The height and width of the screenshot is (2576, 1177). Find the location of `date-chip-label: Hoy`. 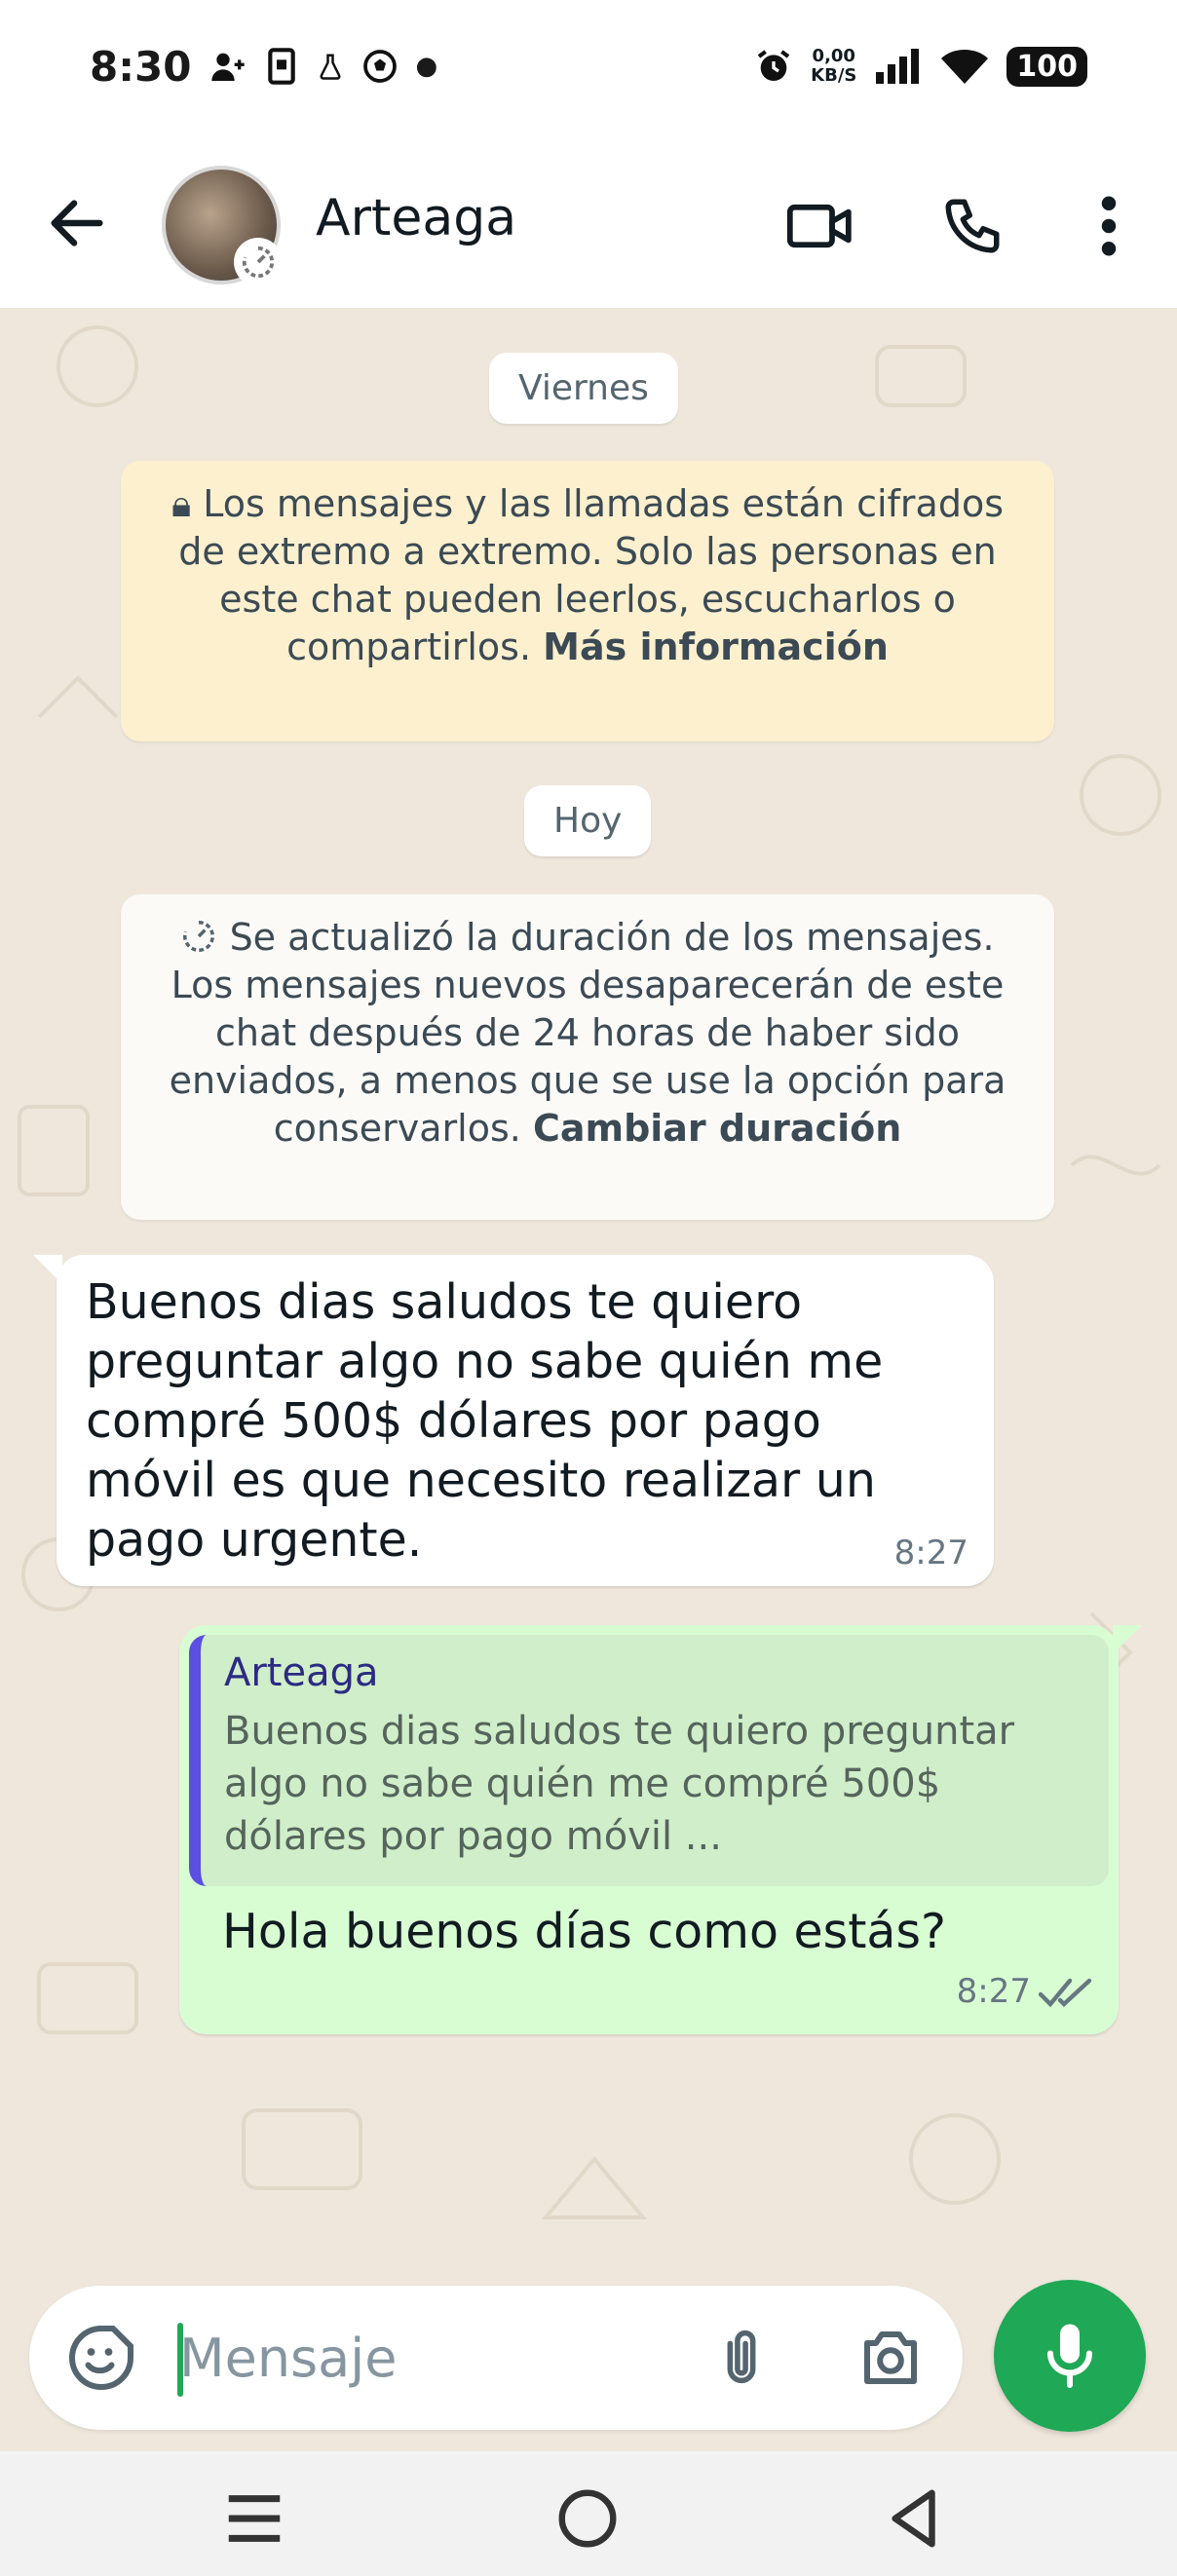

date-chip-label: Hoy is located at coordinates (588, 821).